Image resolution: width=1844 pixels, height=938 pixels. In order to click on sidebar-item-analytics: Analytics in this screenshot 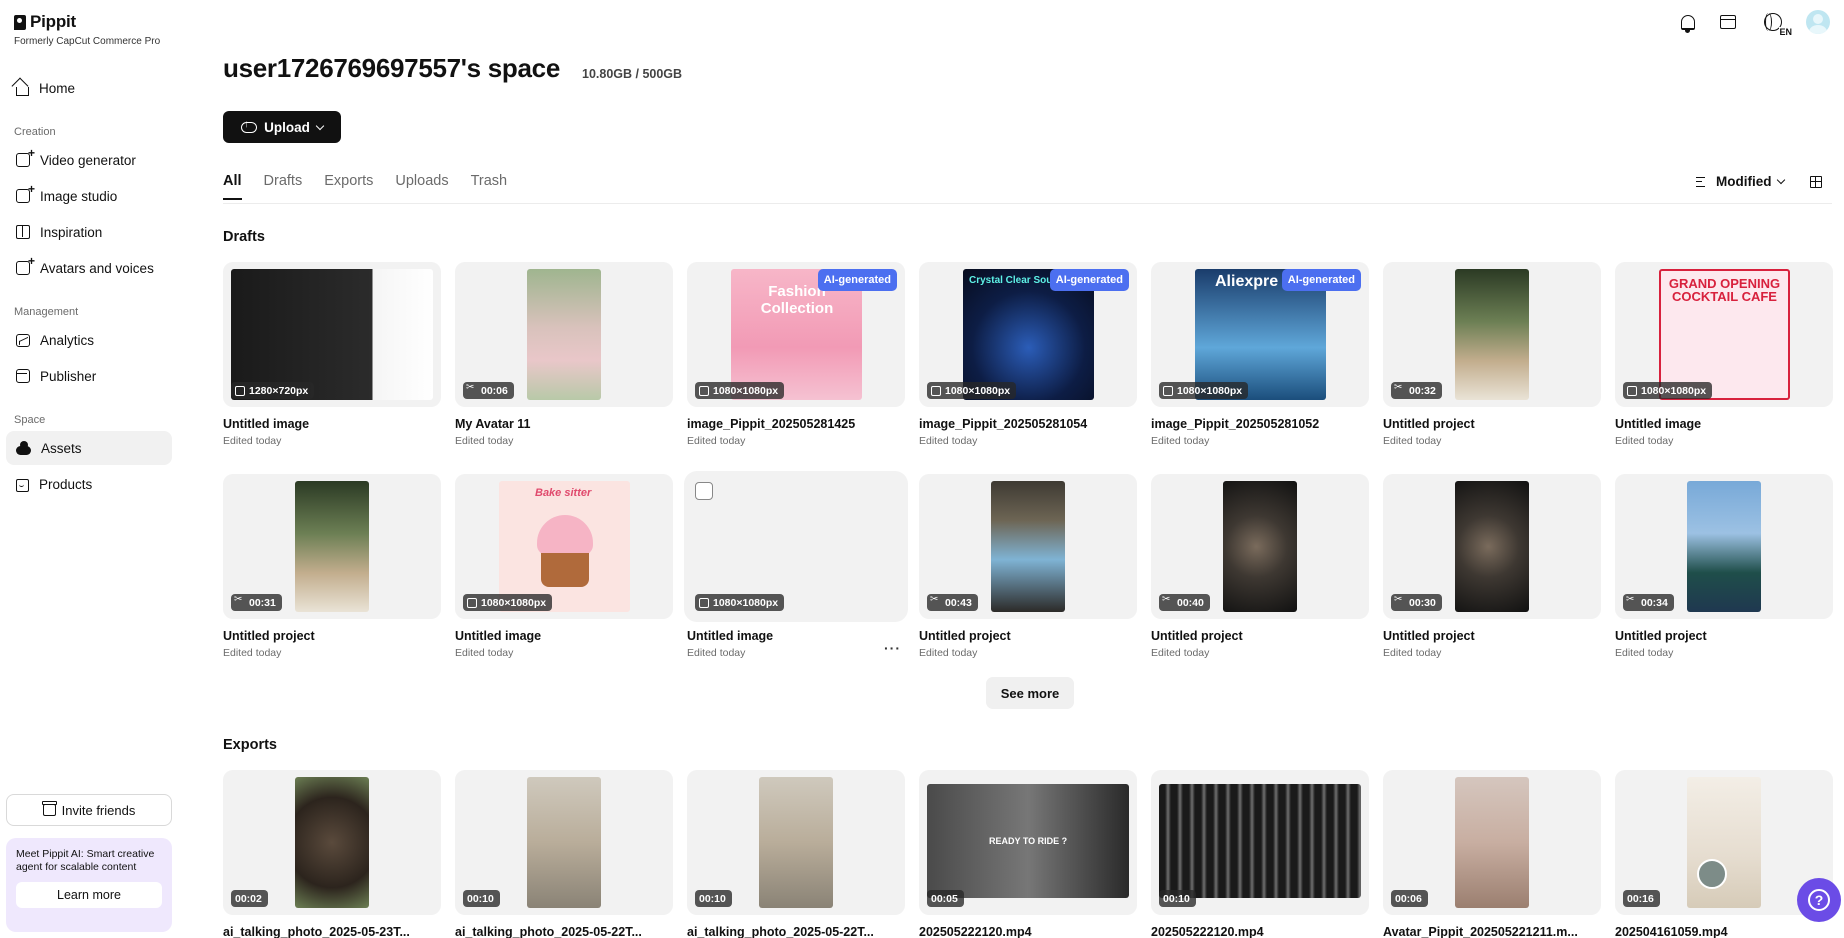, I will do `click(89, 340)`.